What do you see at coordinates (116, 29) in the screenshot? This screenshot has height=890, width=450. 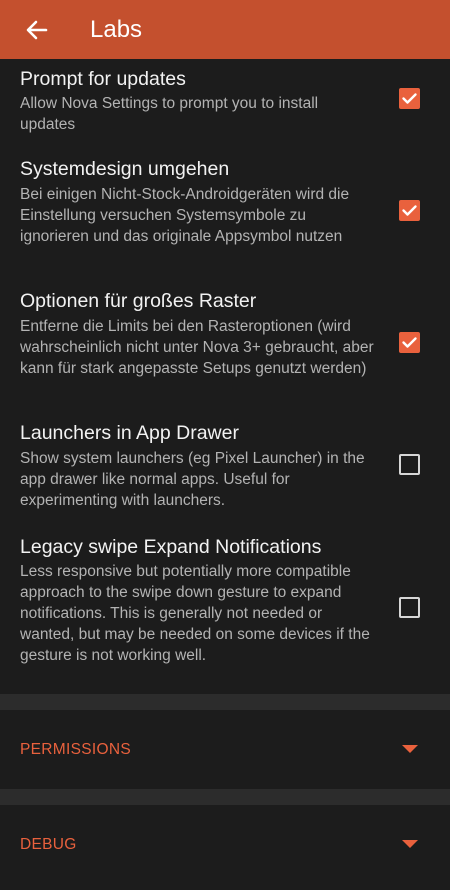 I see `page-title: Labs` at bounding box center [116, 29].